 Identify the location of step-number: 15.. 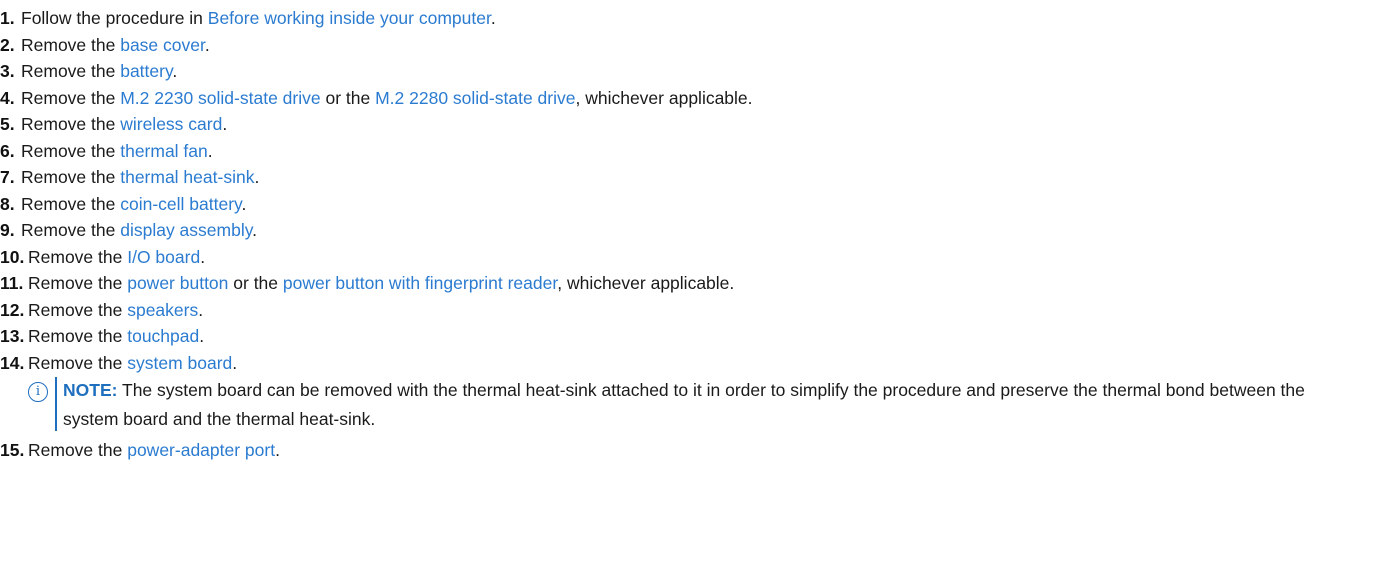
(12, 450).